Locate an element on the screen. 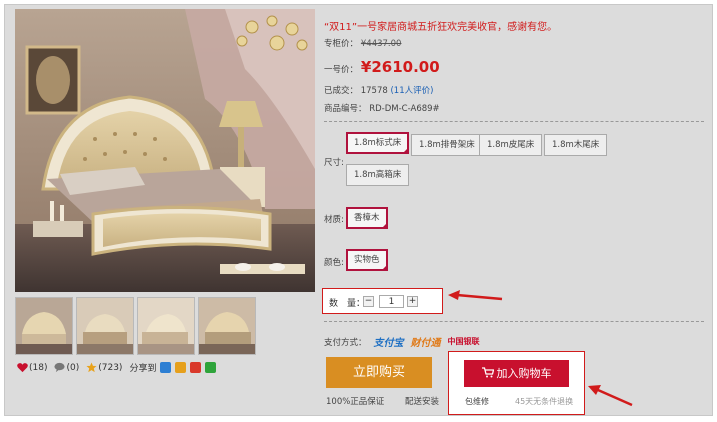 The width and height of the screenshot is (717, 422). sold-label: 已成交： is located at coordinates (341, 91).